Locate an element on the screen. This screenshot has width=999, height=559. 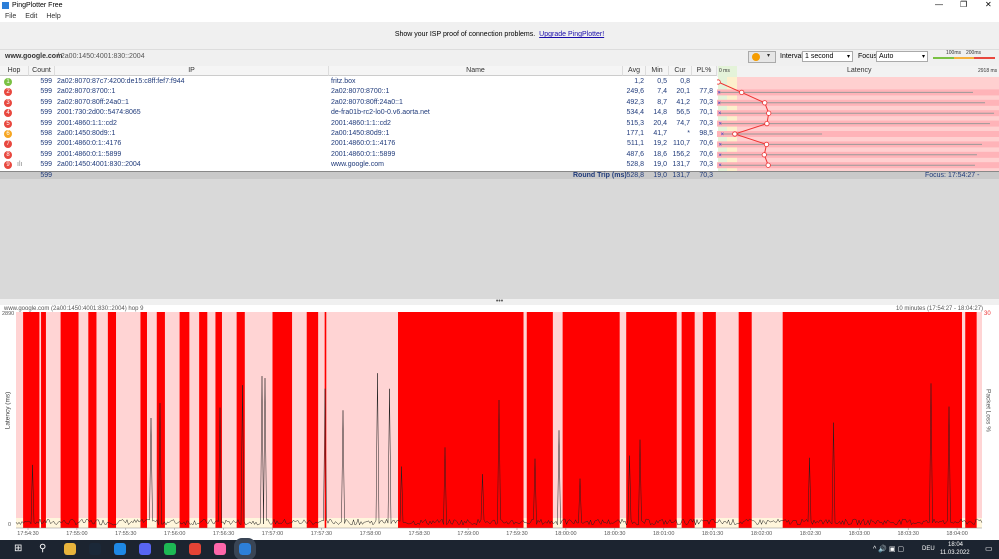
focus-select: Auto is located at coordinates (902, 56).